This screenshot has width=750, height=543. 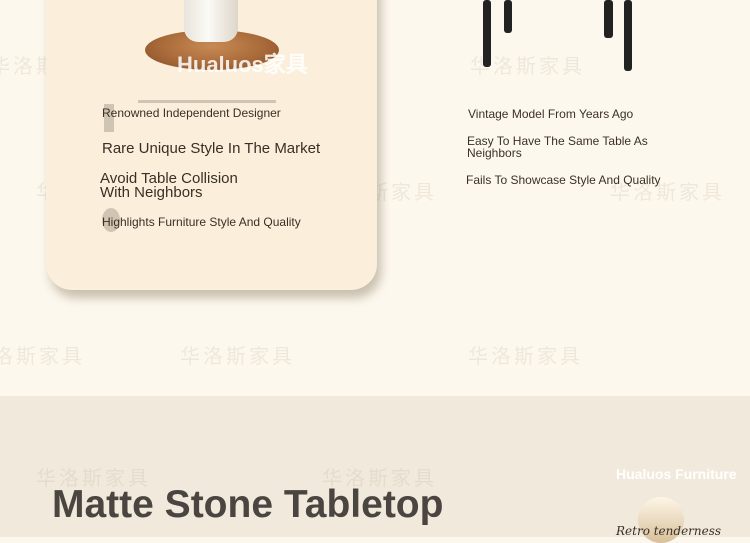 What do you see at coordinates (211, 148) in the screenshot?
I see `headline-text: Rare Unique Style In The Market` at bounding box center [211, 148].